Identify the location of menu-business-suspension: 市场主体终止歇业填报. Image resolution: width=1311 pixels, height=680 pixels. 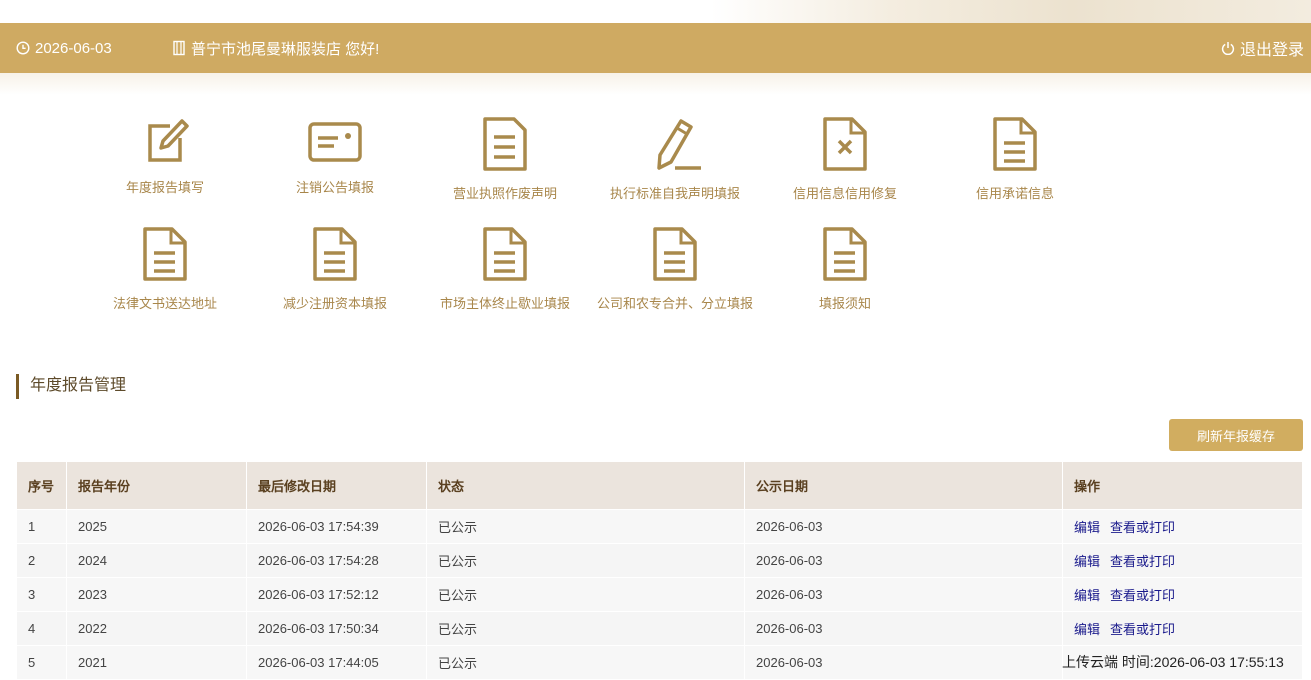
(505, 270).